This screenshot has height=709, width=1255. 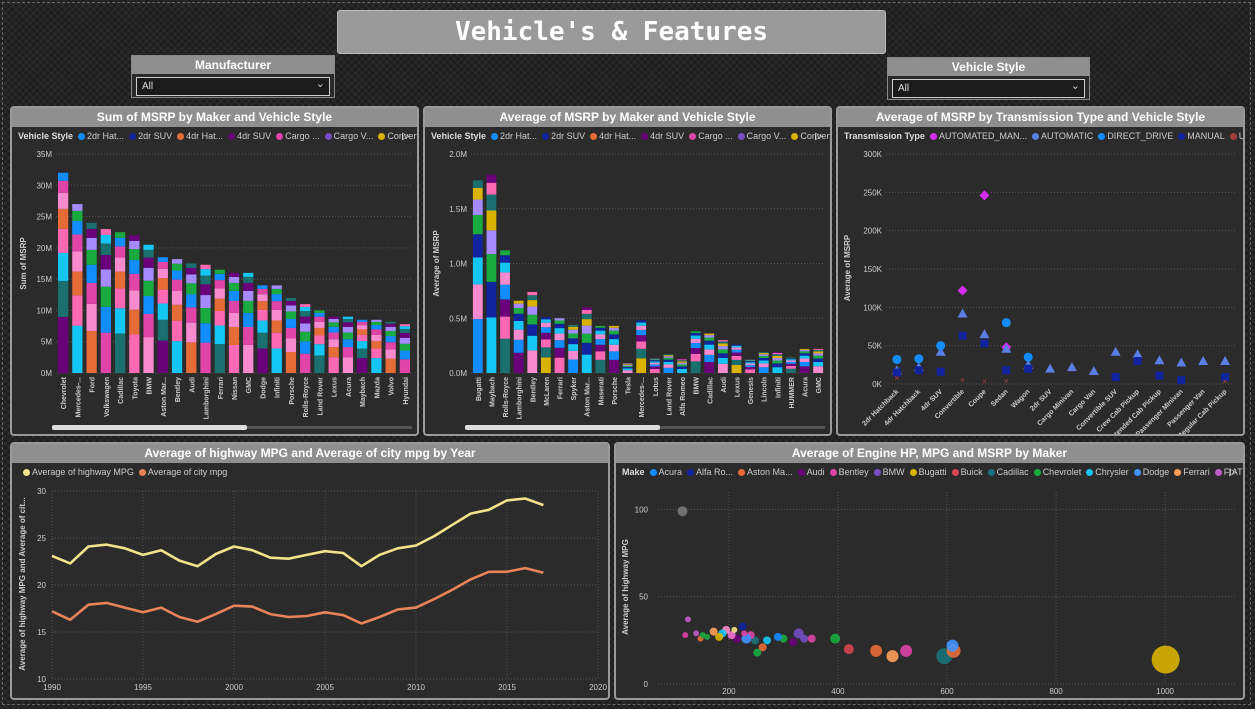 I want to click on series-line, so click(x=297, y=595).